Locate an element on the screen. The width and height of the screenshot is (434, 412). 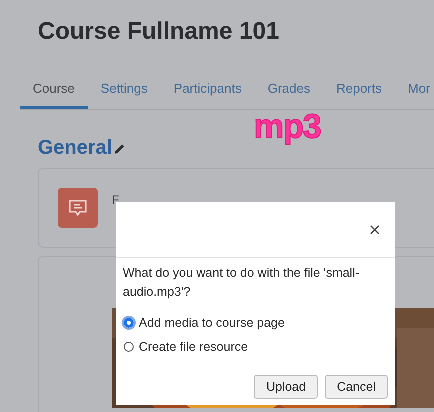
nav-tab: Course is located at coordinates (54, 87).